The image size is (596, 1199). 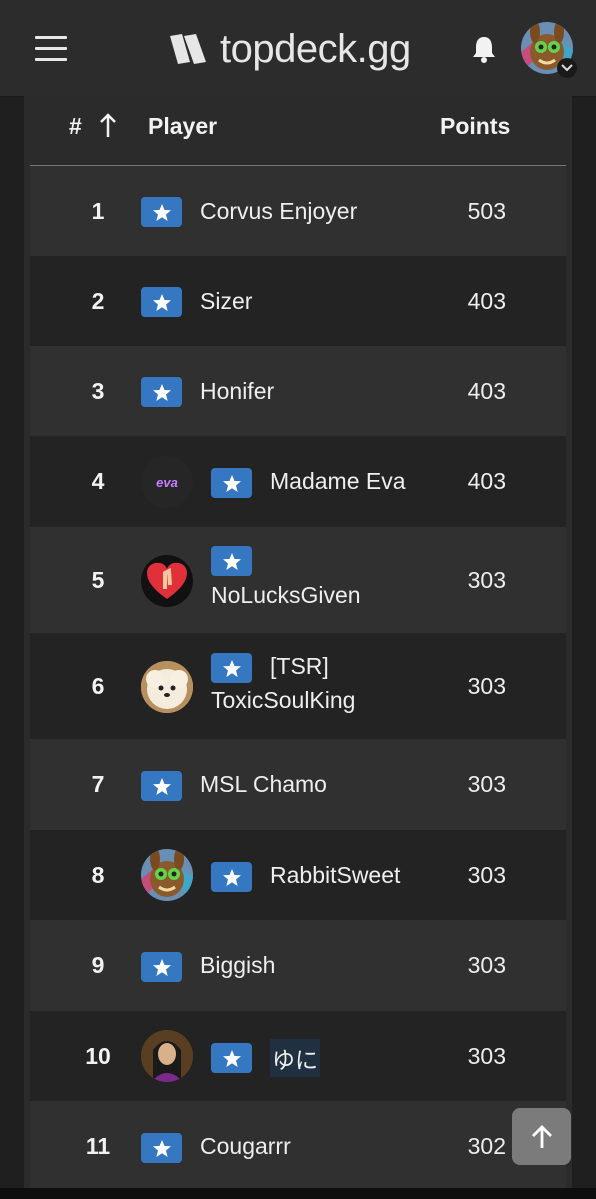 I want to click on chevron-down-icon, so click(x=567, y=68).